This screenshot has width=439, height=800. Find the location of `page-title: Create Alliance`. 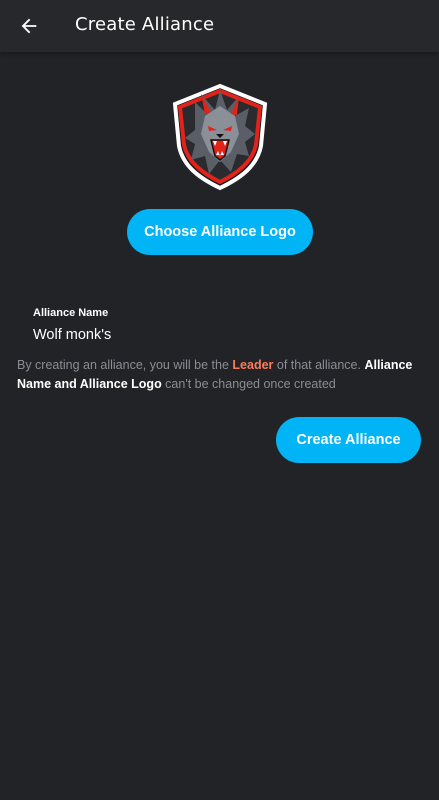

page-title: Create Alliance is located at coordinates (145, 24).